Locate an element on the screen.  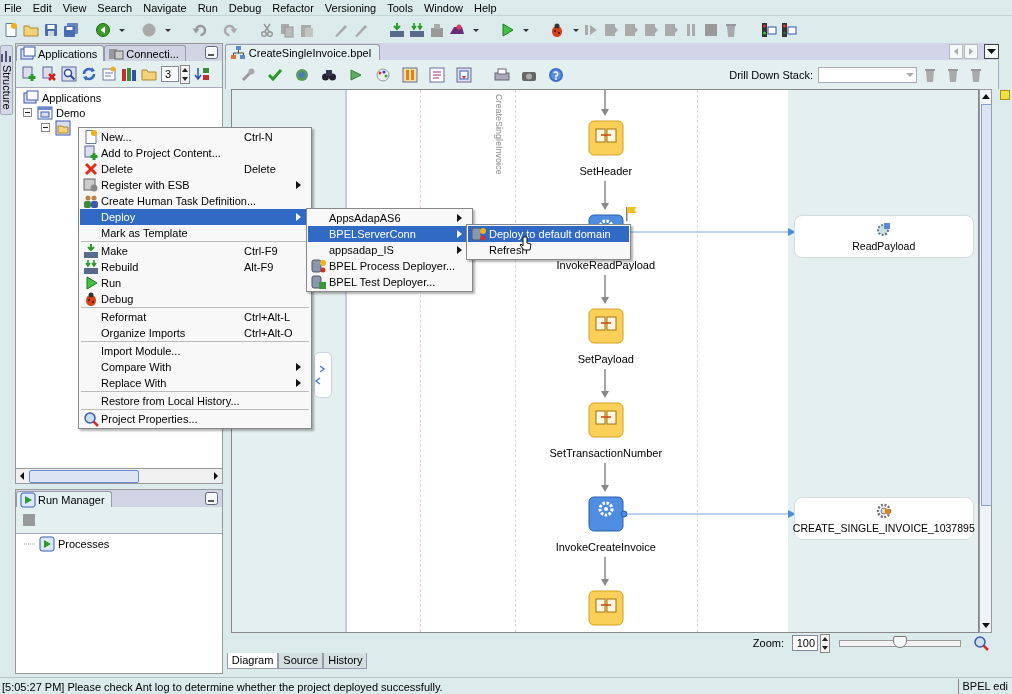
menu-item: Organize Imports Ctrl+Alt-O is located at coordinates (195, 333).